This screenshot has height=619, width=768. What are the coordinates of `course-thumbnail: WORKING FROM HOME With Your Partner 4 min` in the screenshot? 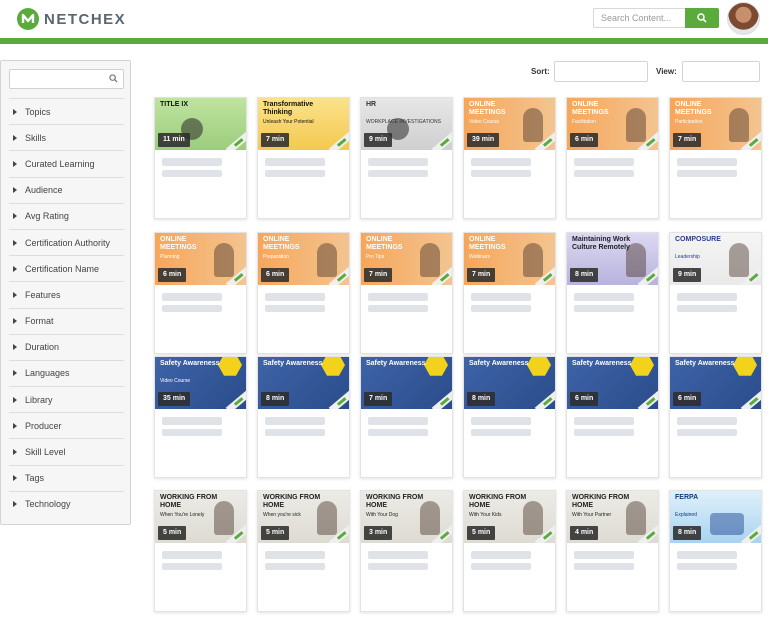 It's located at (612, 517).